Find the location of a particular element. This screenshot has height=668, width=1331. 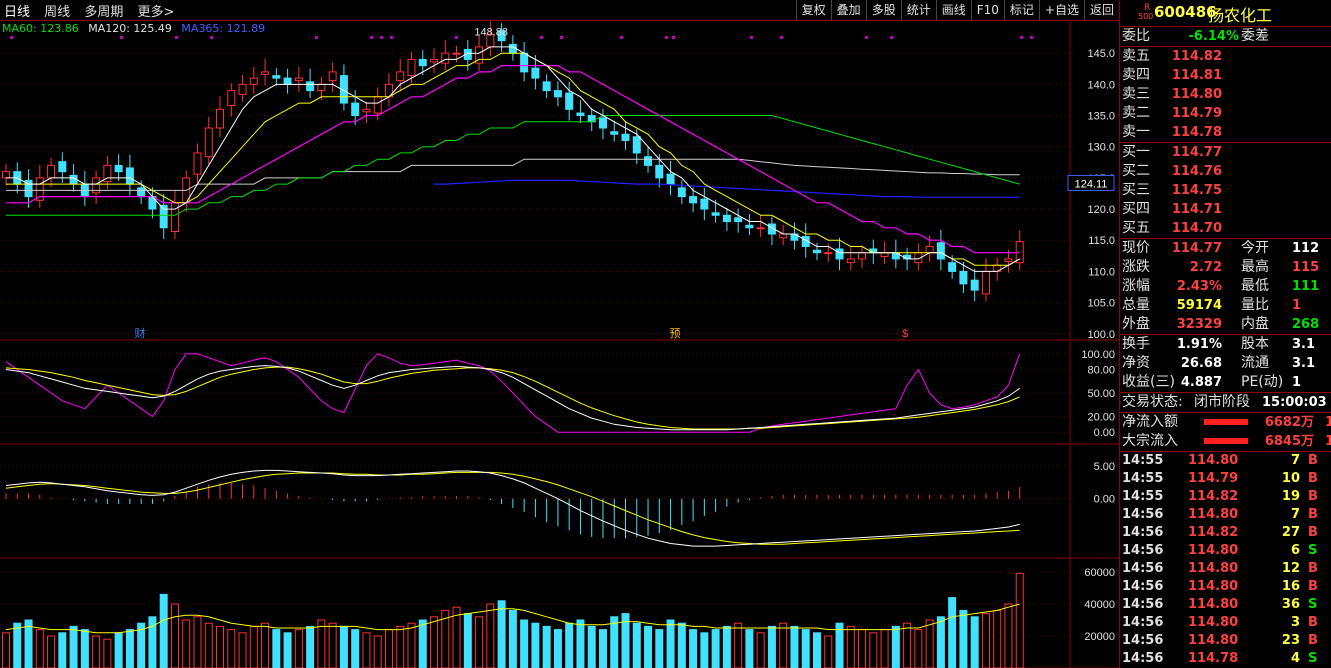

stat-label: 总量 is located at coordinates (1136, 305).